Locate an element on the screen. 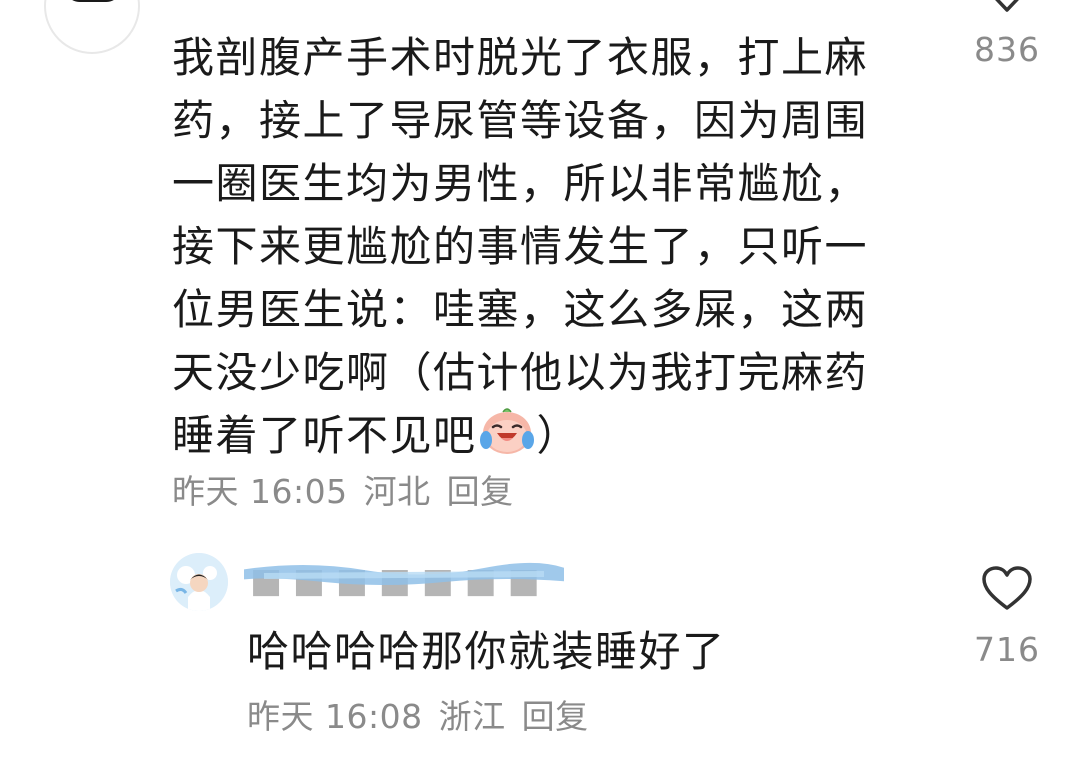 This screenshot has height=778, width=1080. comment-like-group: 836 is located at coordinates (1007, 34).